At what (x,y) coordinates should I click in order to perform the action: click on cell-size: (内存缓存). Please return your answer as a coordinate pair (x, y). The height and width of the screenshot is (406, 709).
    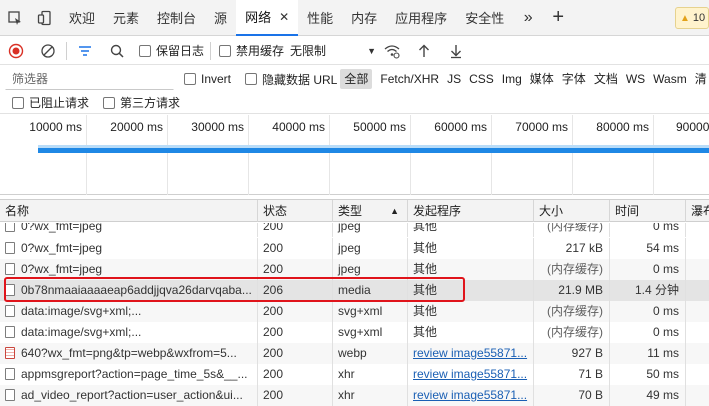
    Looking at the image, I should click on (572, 230).